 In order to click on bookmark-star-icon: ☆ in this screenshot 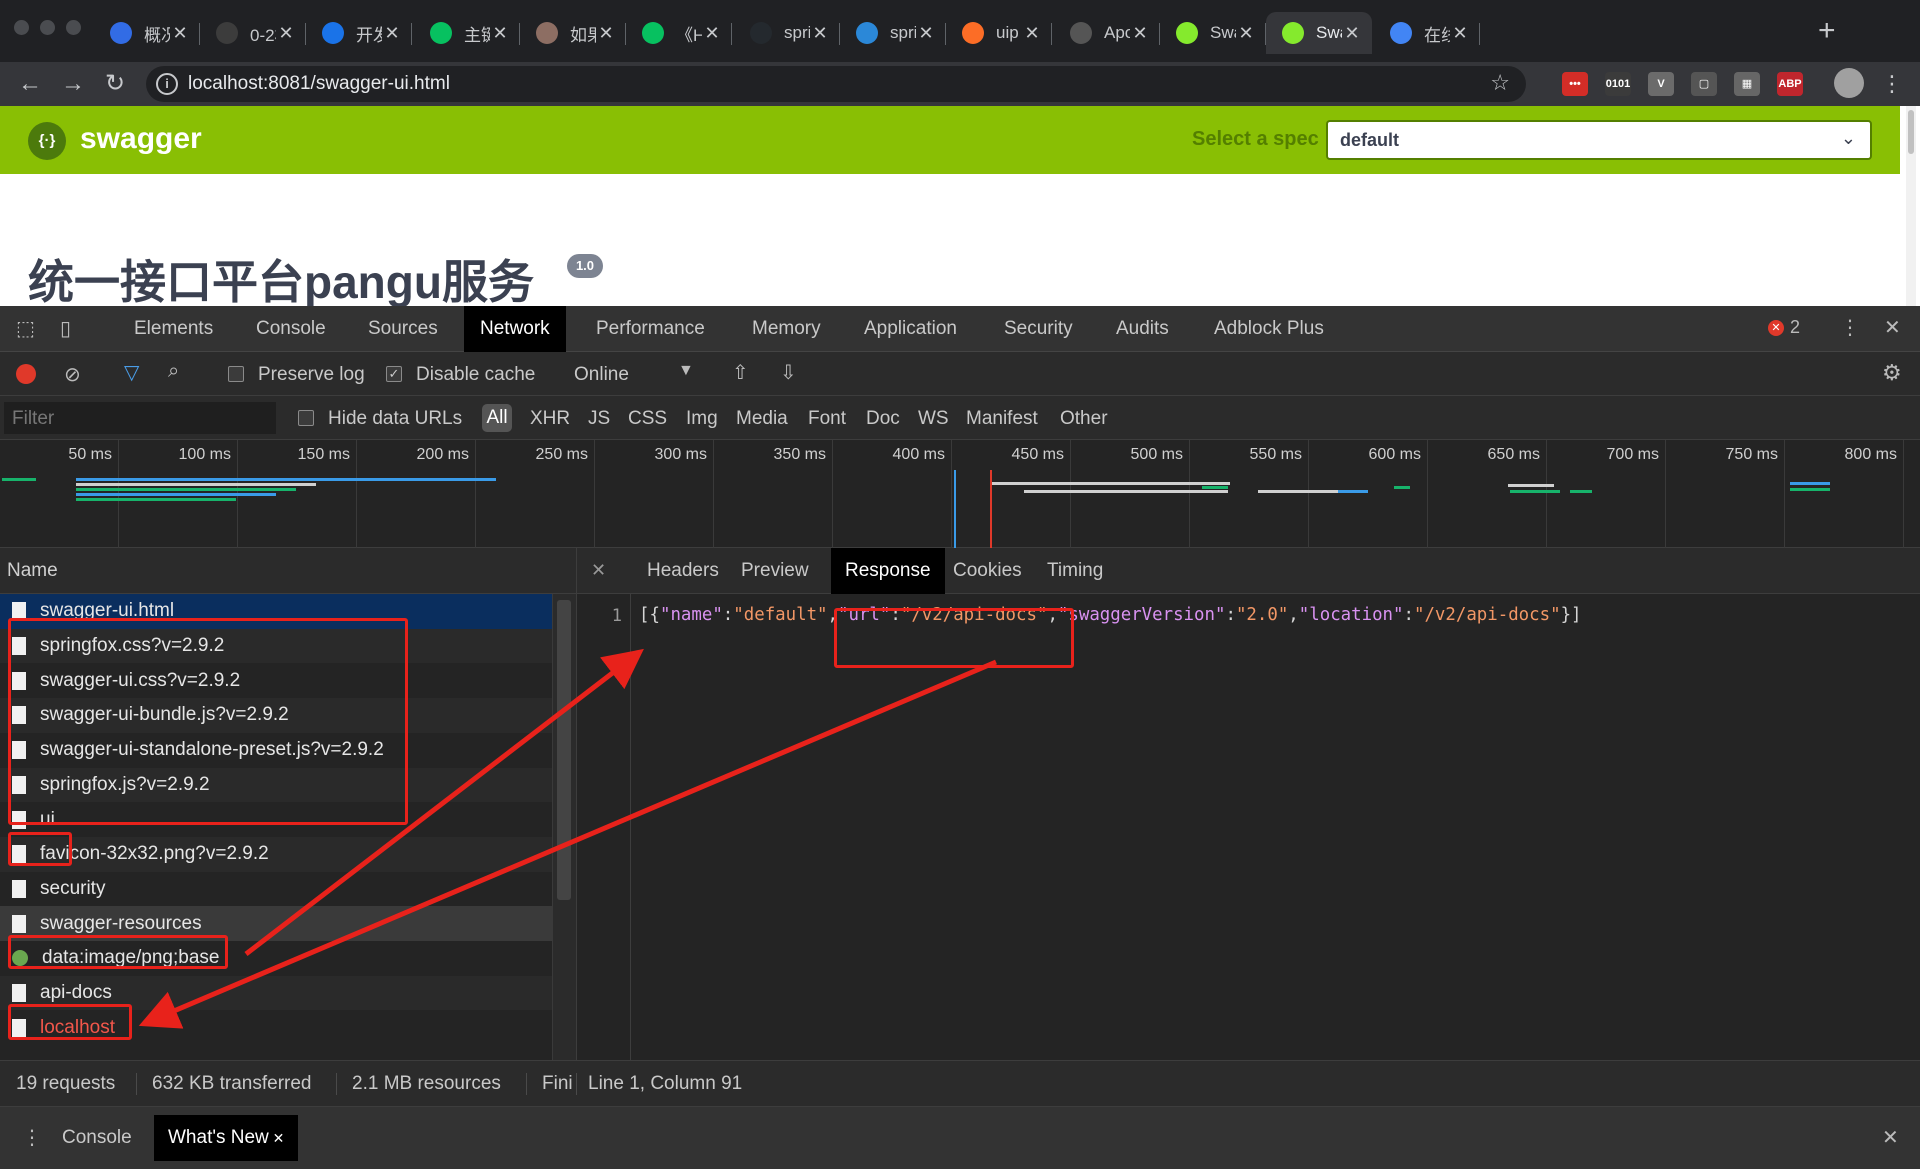, I will do `click(1500, 83)`.